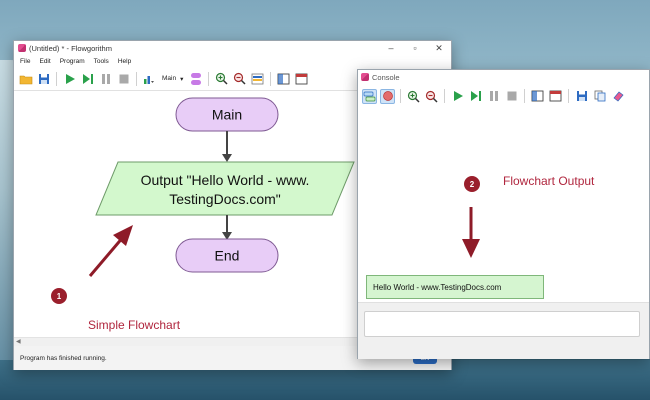  Describe the element at coordinates (471, 248) in the screenshot. I see `annotation-arrow-two-head` at that location.